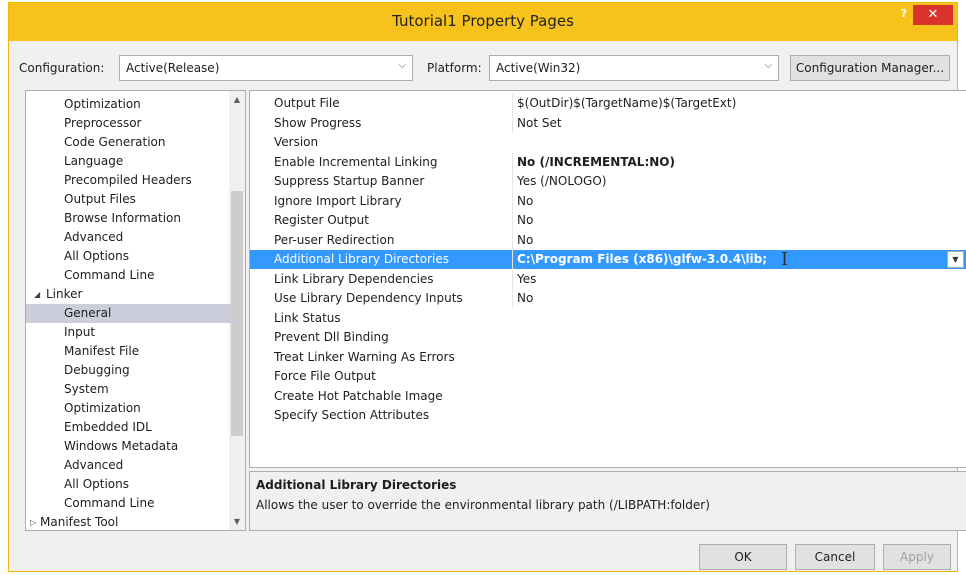 This screenshot has width=966, height=575. I want to click on close-button: ✕, so click(933, 15).